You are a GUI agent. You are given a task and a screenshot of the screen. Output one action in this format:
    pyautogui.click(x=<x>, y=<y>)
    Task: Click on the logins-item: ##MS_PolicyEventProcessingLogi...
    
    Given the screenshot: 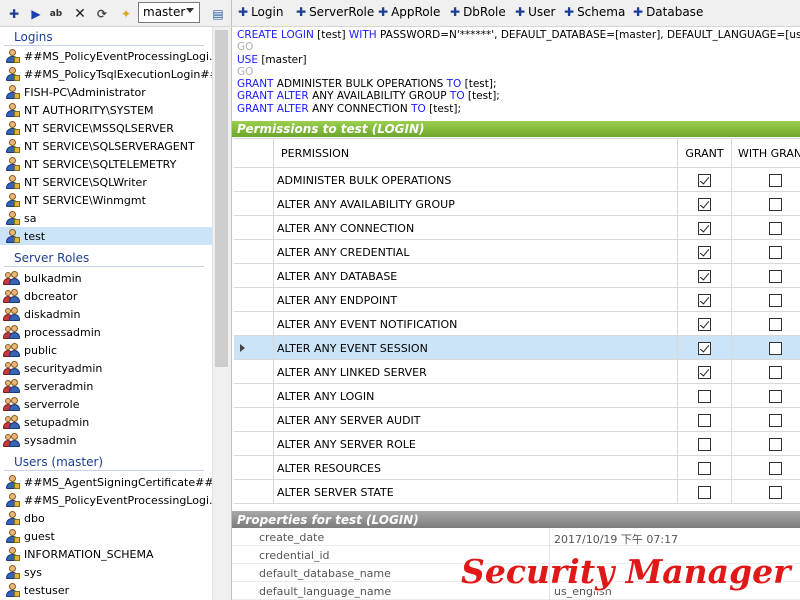 What is the action you would take?
    pyautogui.click(x=106, y=56)
    